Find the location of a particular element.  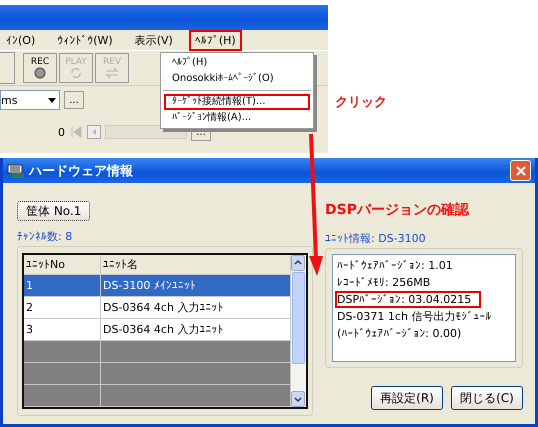

scrollbar is located at coordinates (298, 331).